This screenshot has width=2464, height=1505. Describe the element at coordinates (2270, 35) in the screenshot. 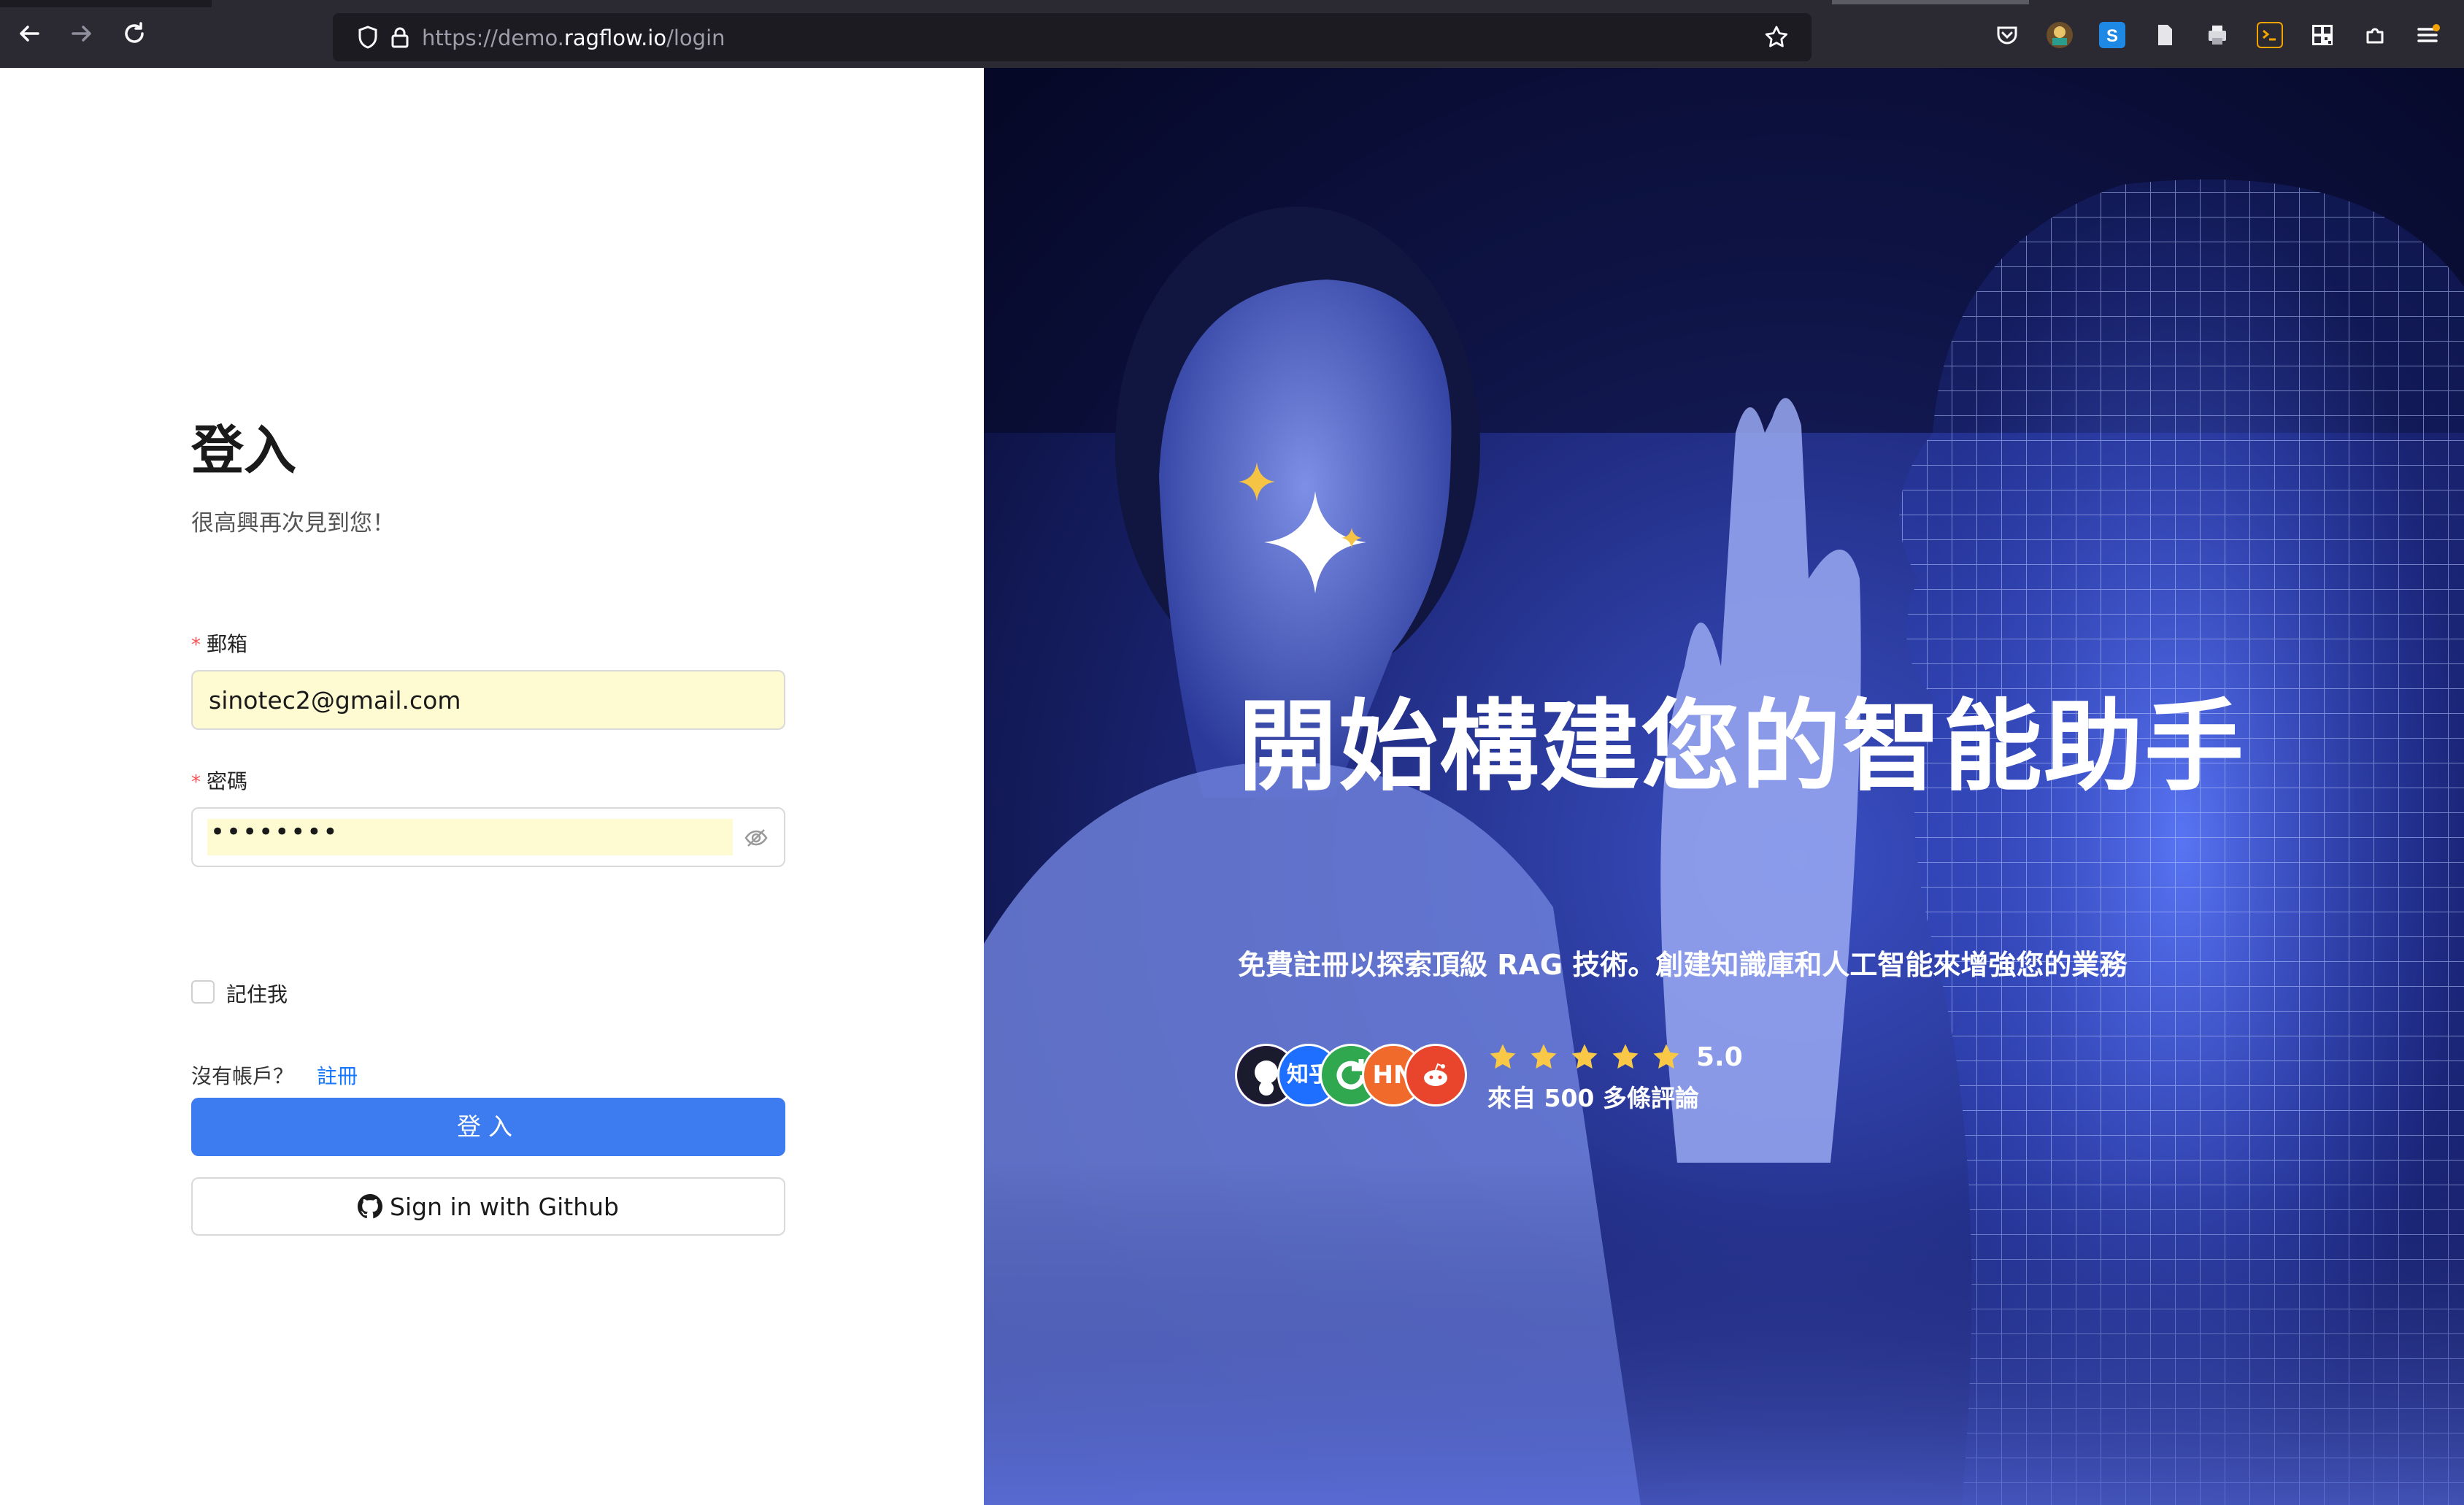

I see `terminal-icon` at that location.